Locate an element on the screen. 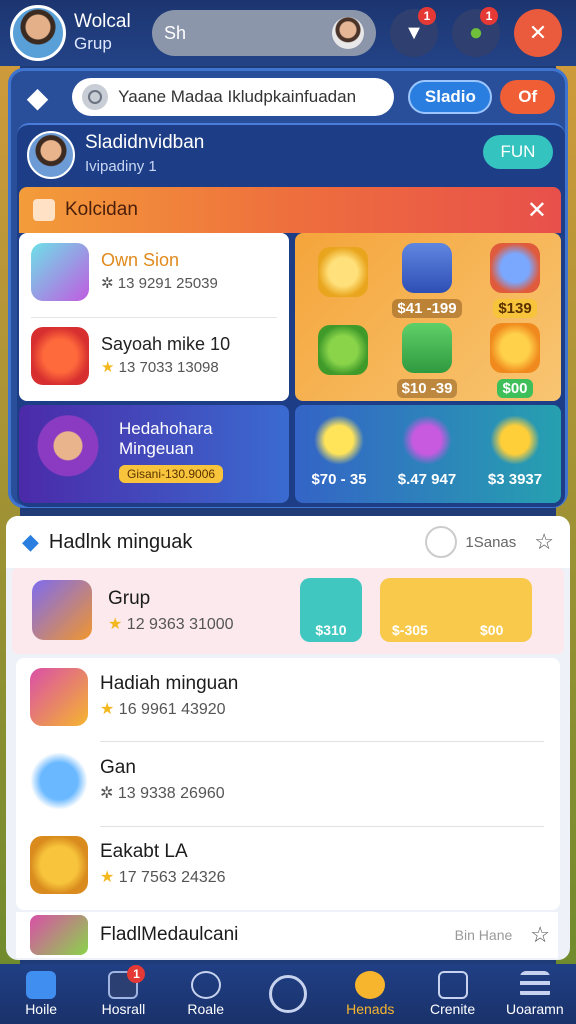  fun-button-label: FUN is located at coordinates (518, 151).